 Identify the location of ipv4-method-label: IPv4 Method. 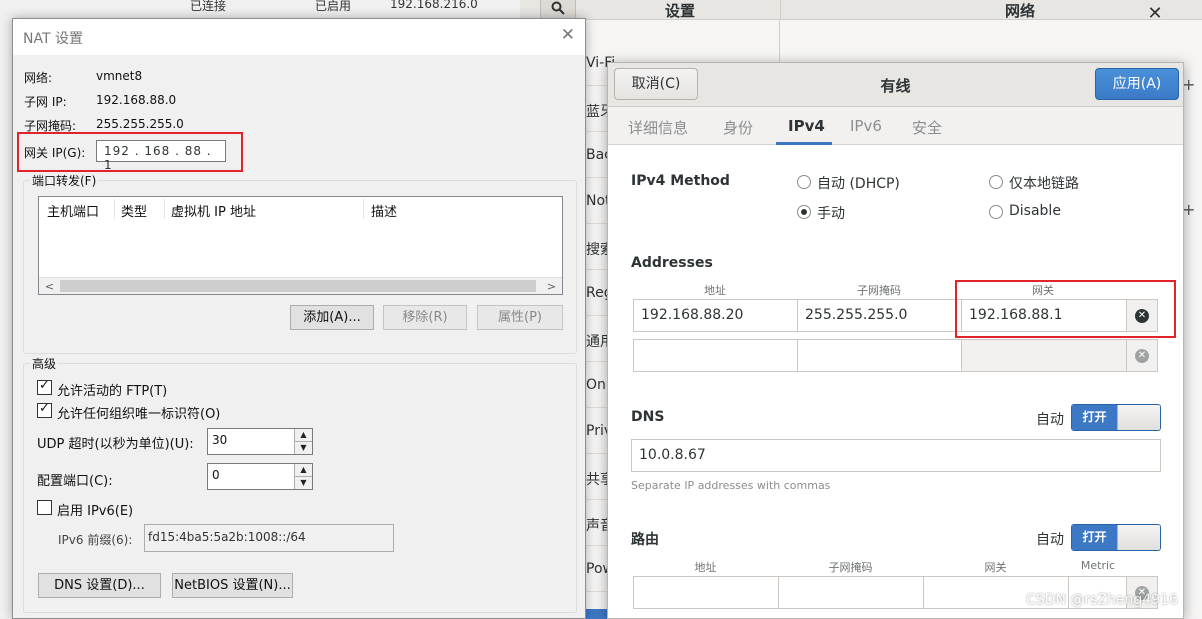
(680, 181).